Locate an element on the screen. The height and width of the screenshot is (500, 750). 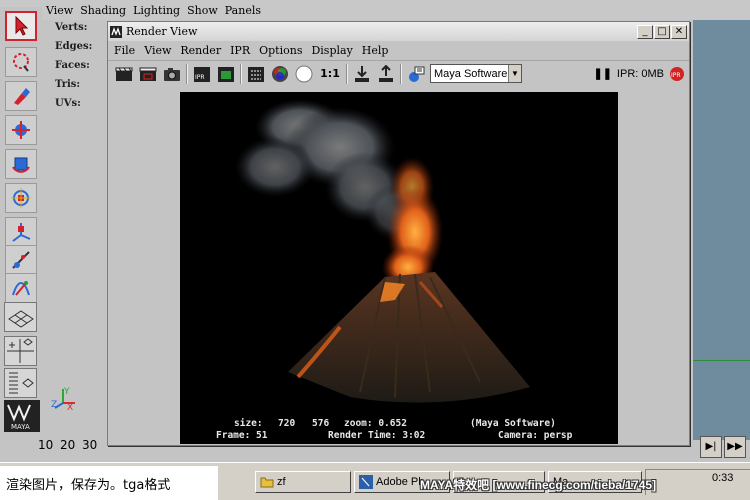
display-rgb-button is located at coordinates (280, 74).